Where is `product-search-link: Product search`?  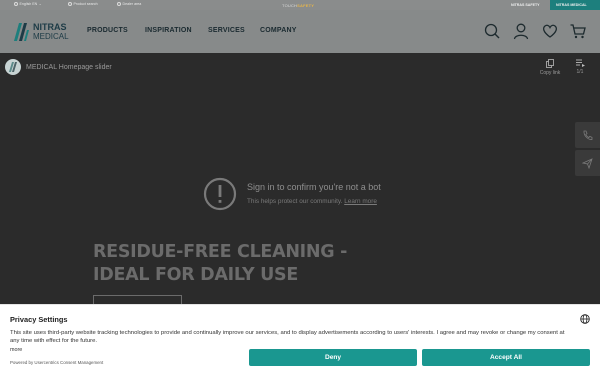 product-search-link: Product search is located at coordinates (83, 4).